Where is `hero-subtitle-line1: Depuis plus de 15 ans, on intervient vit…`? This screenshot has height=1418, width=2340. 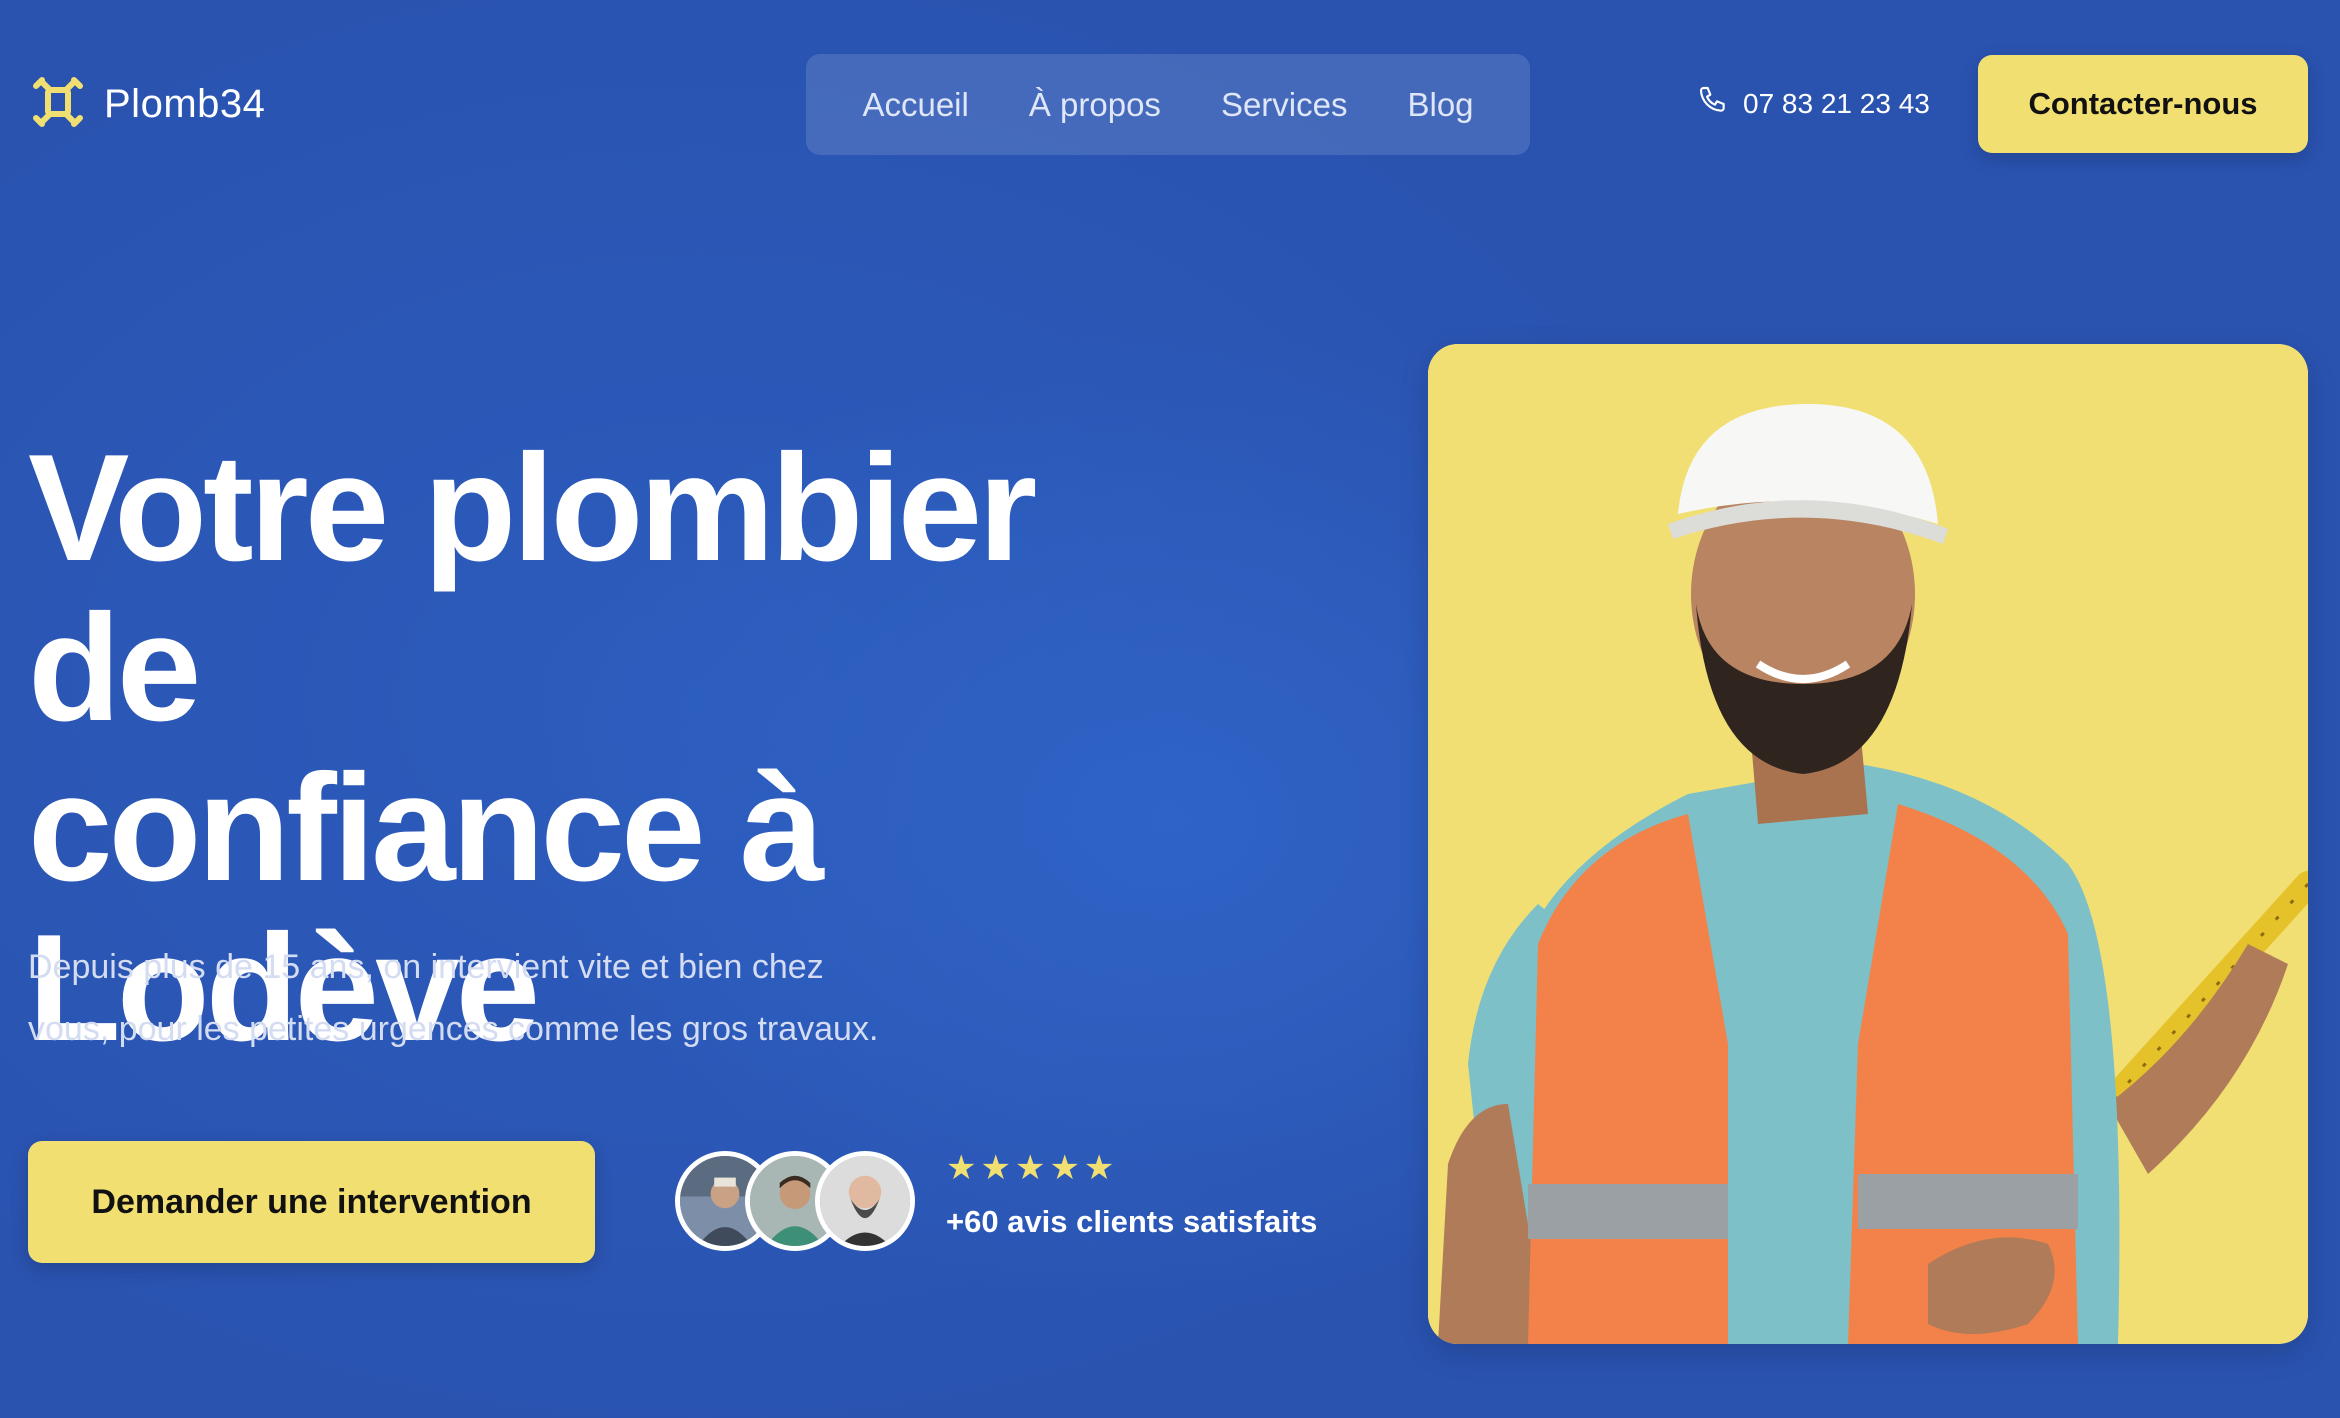
hero-subtitle-line1: Depuis plus de 15 ans, on intervient vit… is located at coordinates (426, 967).